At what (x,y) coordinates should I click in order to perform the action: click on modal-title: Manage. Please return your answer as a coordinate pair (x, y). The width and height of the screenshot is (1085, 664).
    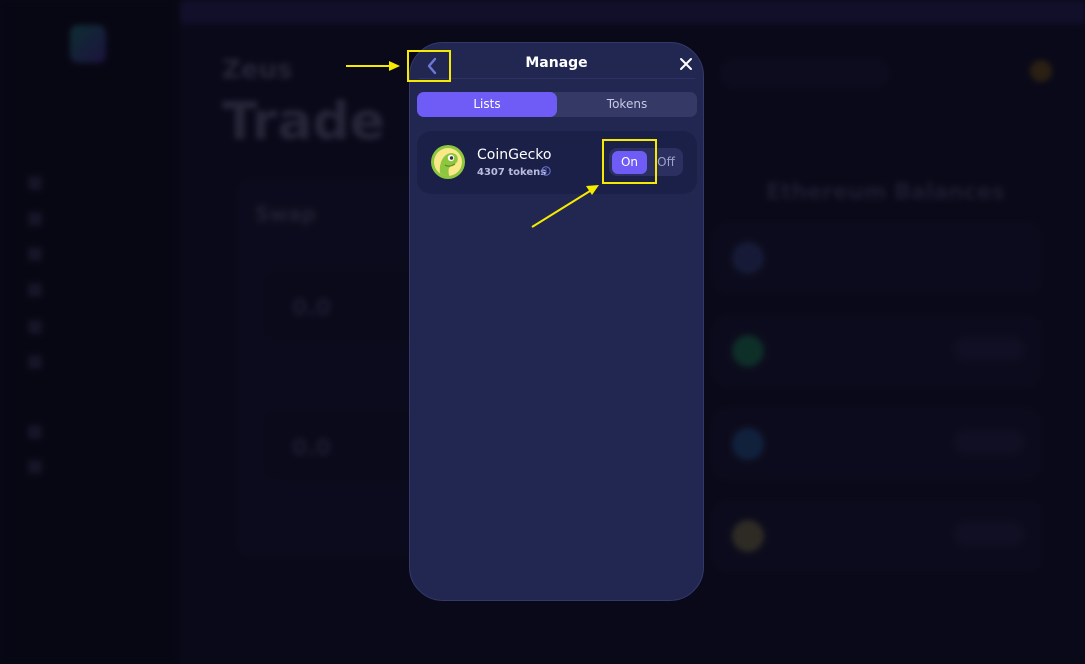
    Looking at the image, I should click on (556, 63).